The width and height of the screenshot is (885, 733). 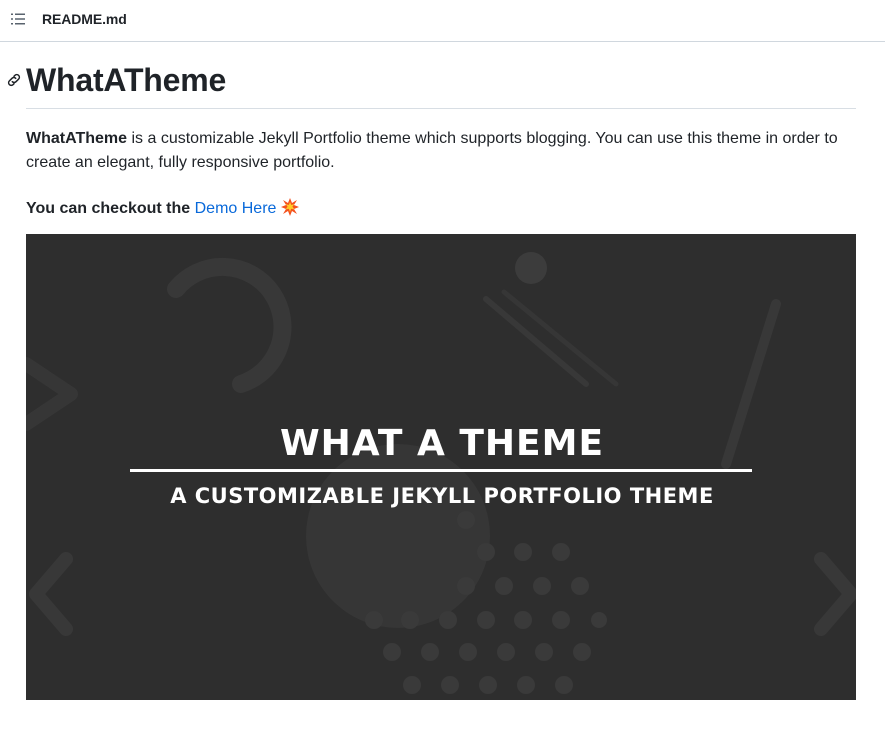 What do you see at coordinates (126, 80) in the screenshot?
I see `page-title: WhatATheme` at bounding box center [126, 80].